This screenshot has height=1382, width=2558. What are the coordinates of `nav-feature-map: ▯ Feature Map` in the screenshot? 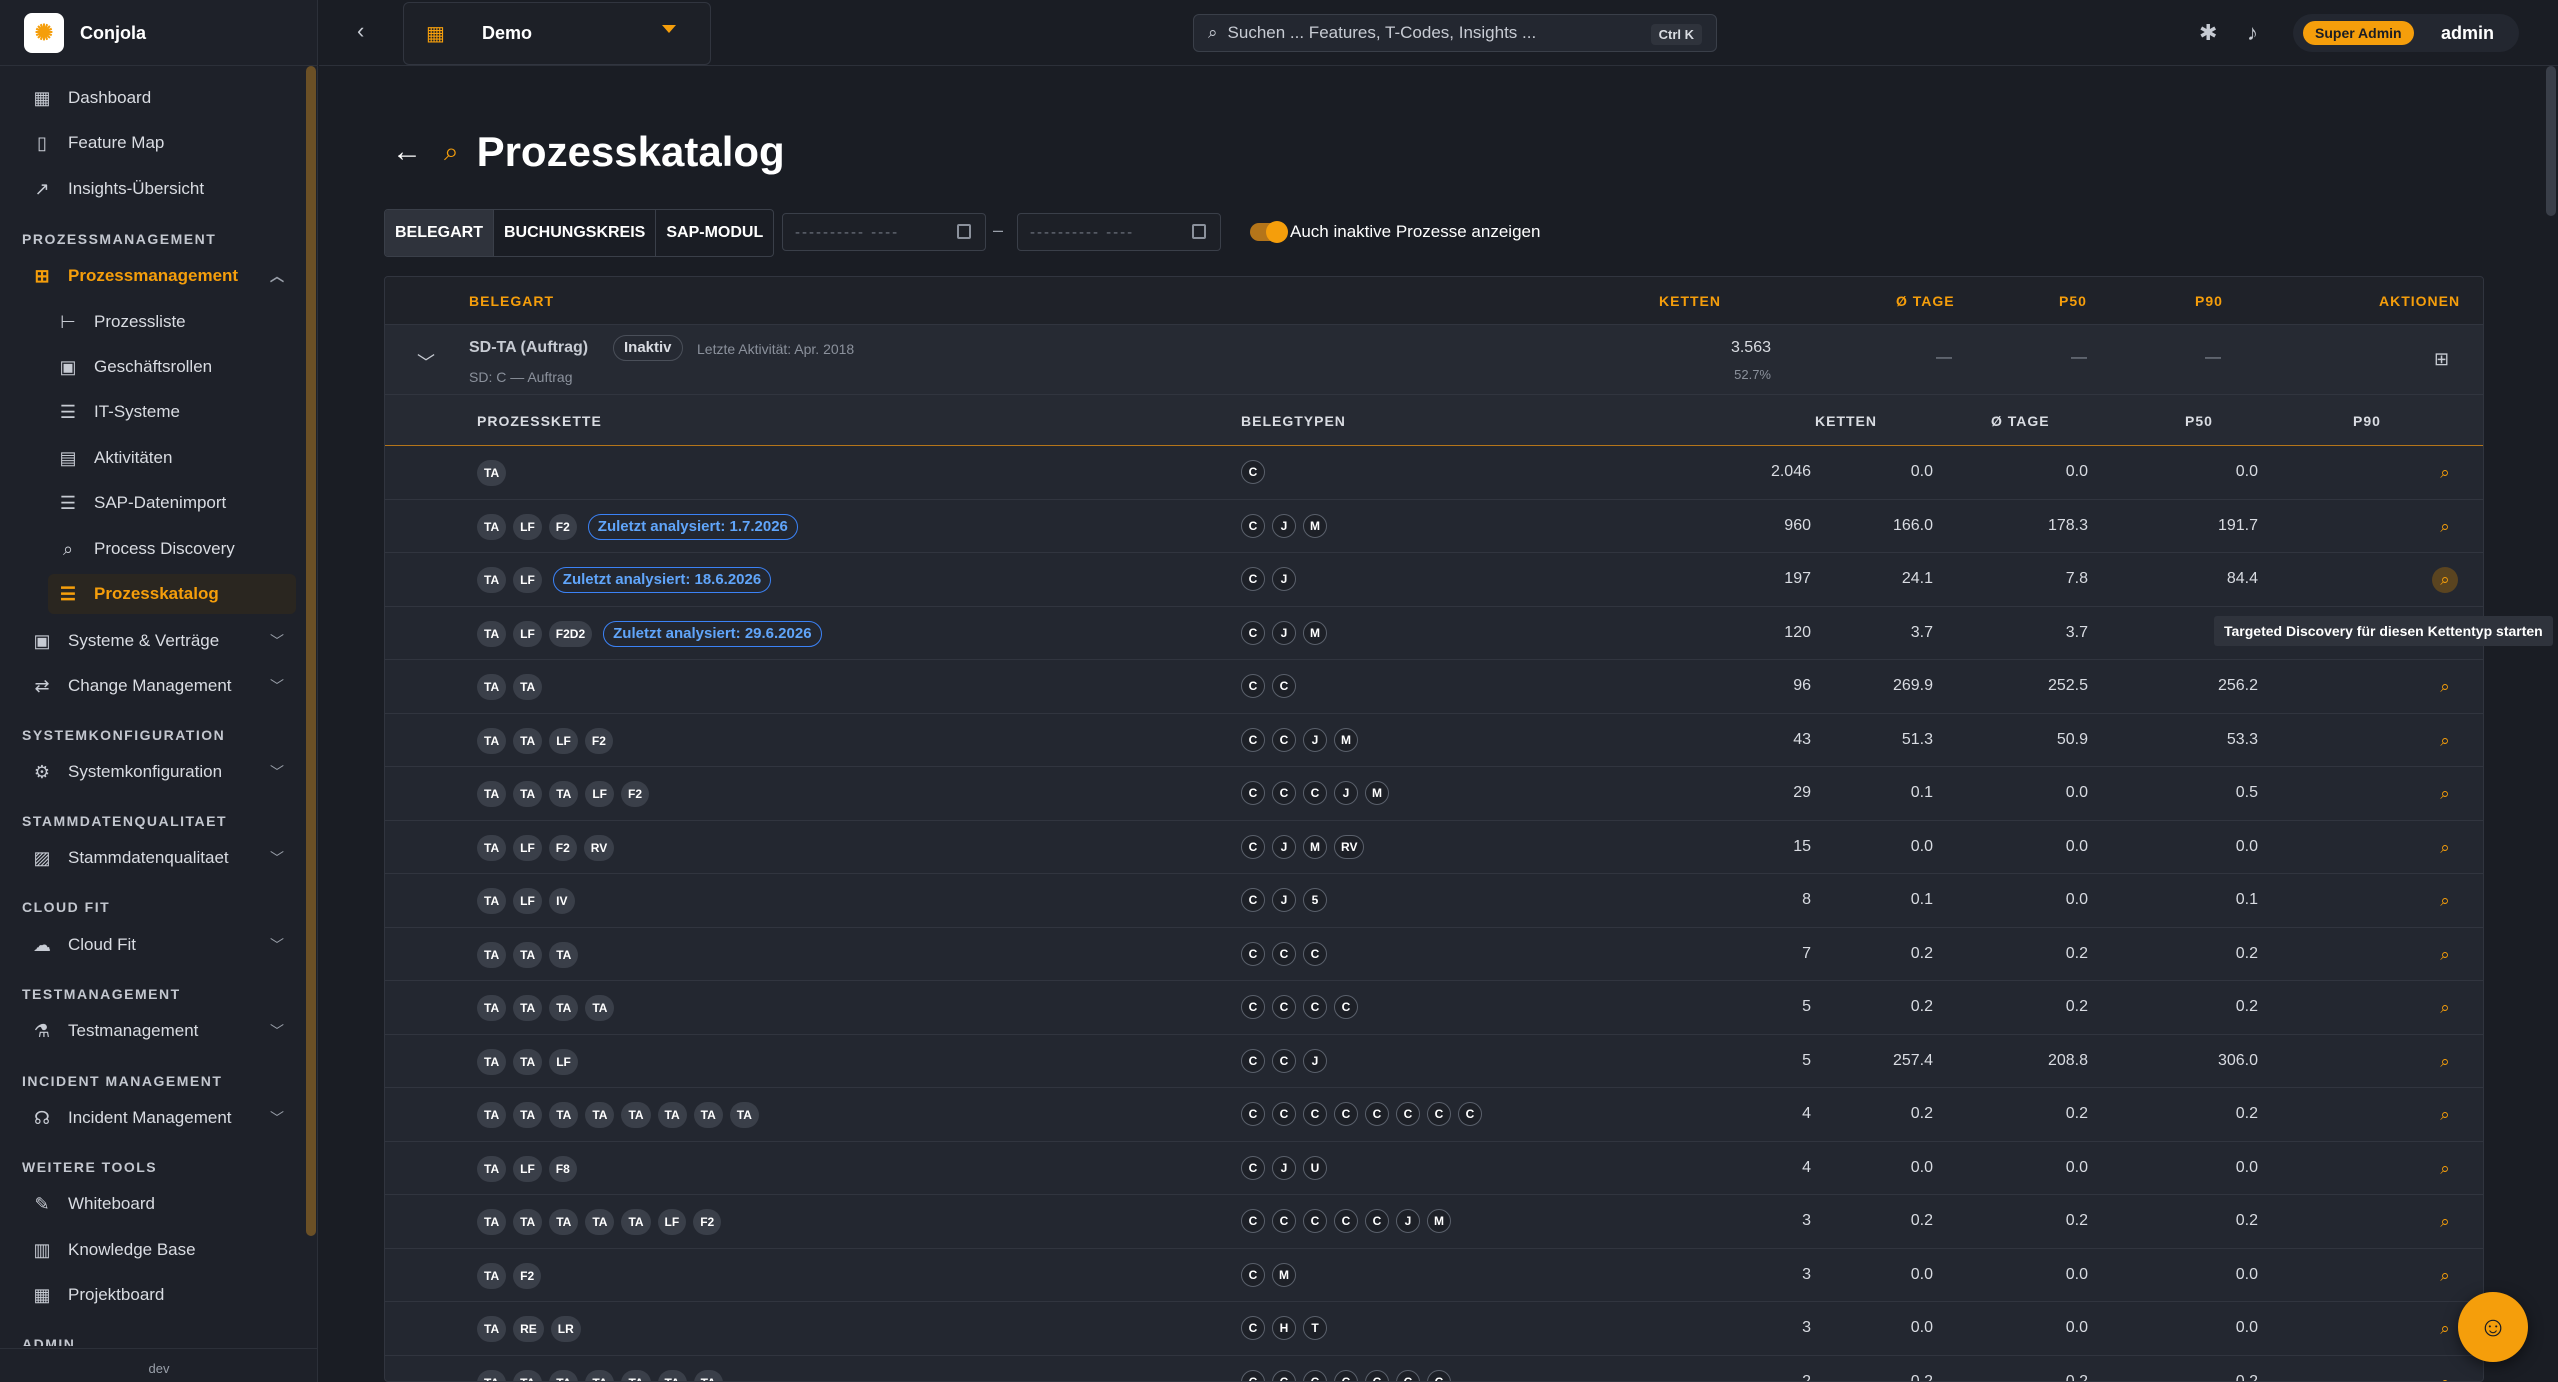 It's located at (160, 143).